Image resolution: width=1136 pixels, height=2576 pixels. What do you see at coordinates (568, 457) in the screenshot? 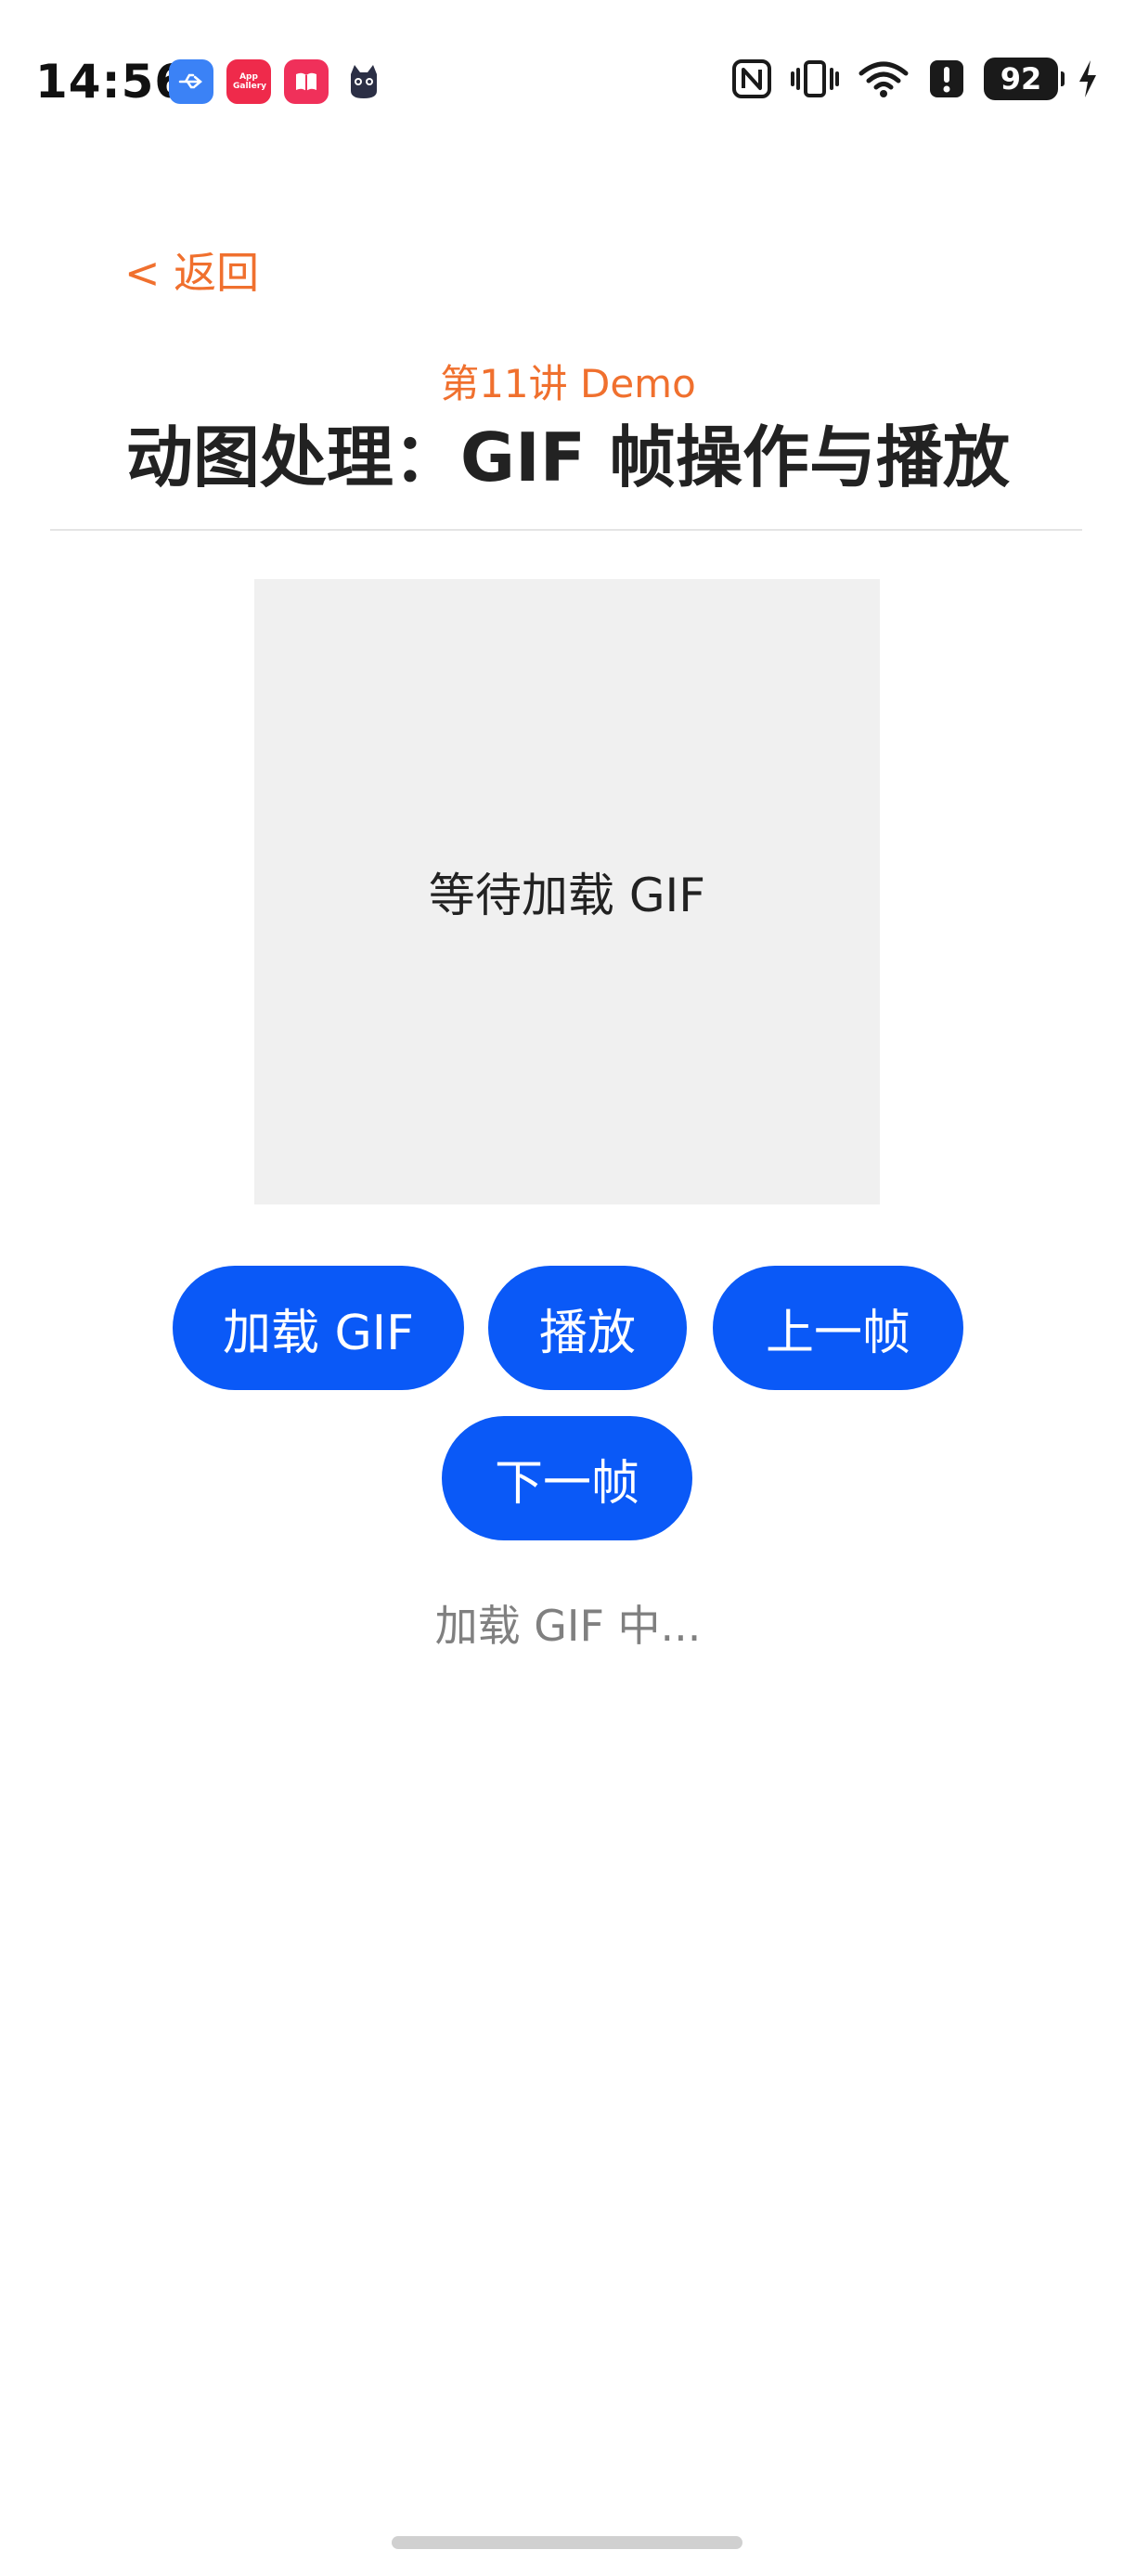
I see `page-title: 动图处理：GIF 帧操作与播放` at bounding box center [568, 457].